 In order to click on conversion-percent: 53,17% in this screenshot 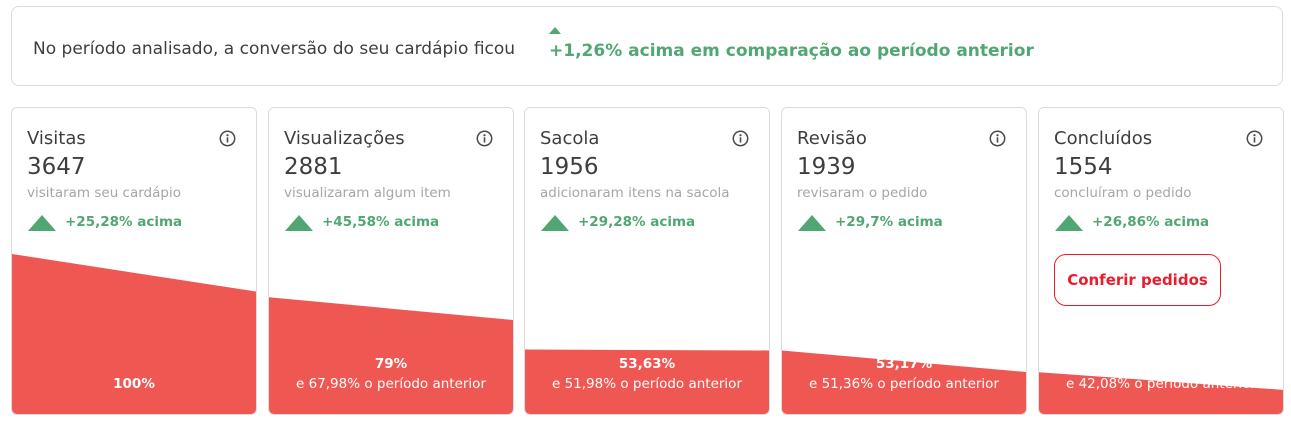, I will do `click(904, 364)`.